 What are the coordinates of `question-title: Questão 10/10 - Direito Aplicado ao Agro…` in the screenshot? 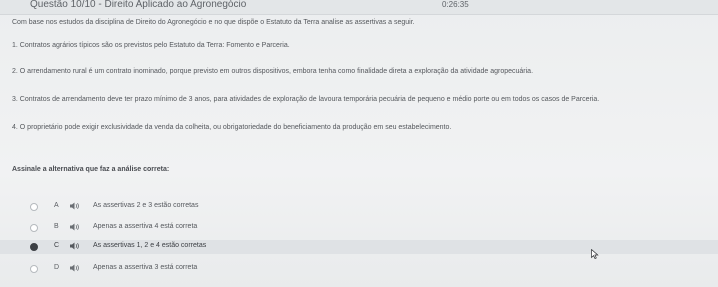 It's located at (138, 5).